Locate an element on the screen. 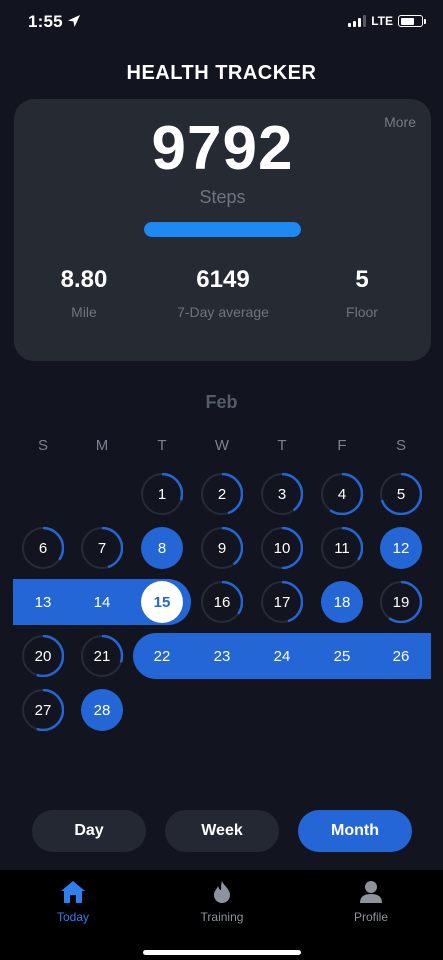  calendar-day: 20 is located at coordinates (43, 656).